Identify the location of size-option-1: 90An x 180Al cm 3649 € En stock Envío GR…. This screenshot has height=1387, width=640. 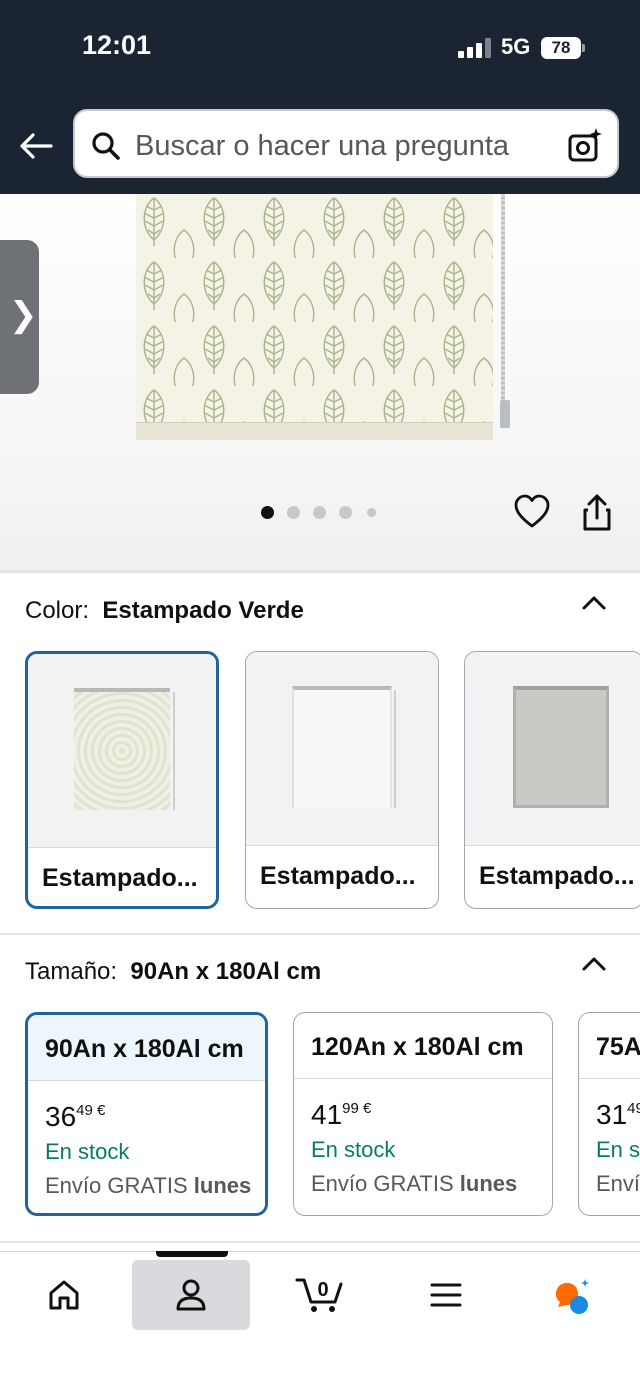
(146, 1114).